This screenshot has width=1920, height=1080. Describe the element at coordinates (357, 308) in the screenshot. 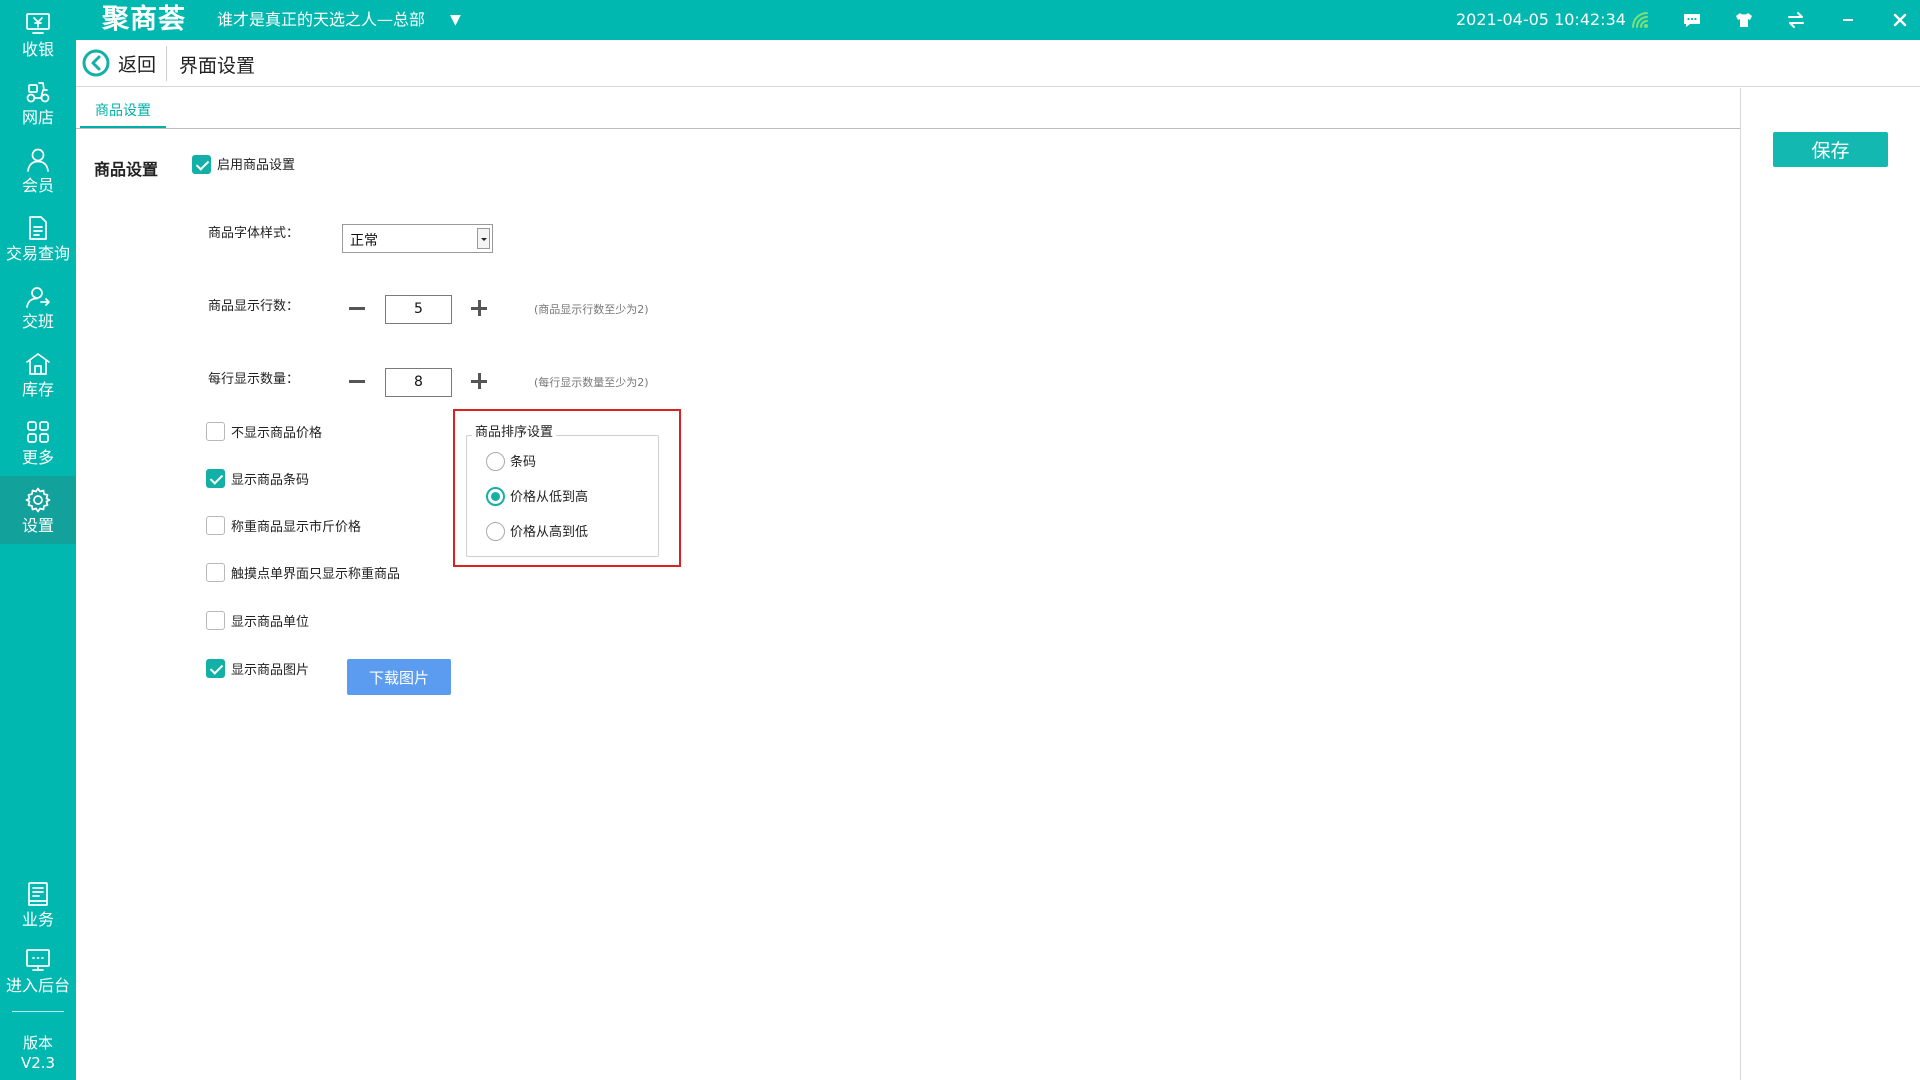

I see `rows-decrement-button` at that location.